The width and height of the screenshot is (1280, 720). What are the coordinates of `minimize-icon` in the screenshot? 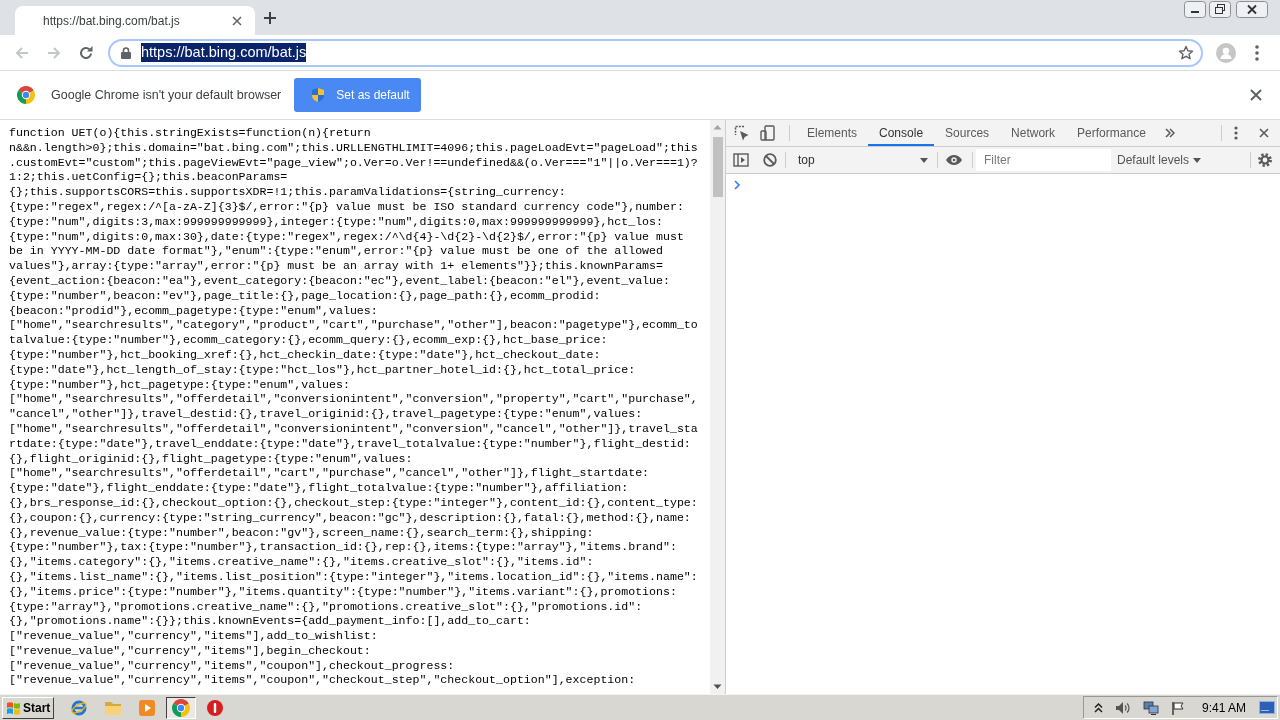 It's located at (1195, 9).